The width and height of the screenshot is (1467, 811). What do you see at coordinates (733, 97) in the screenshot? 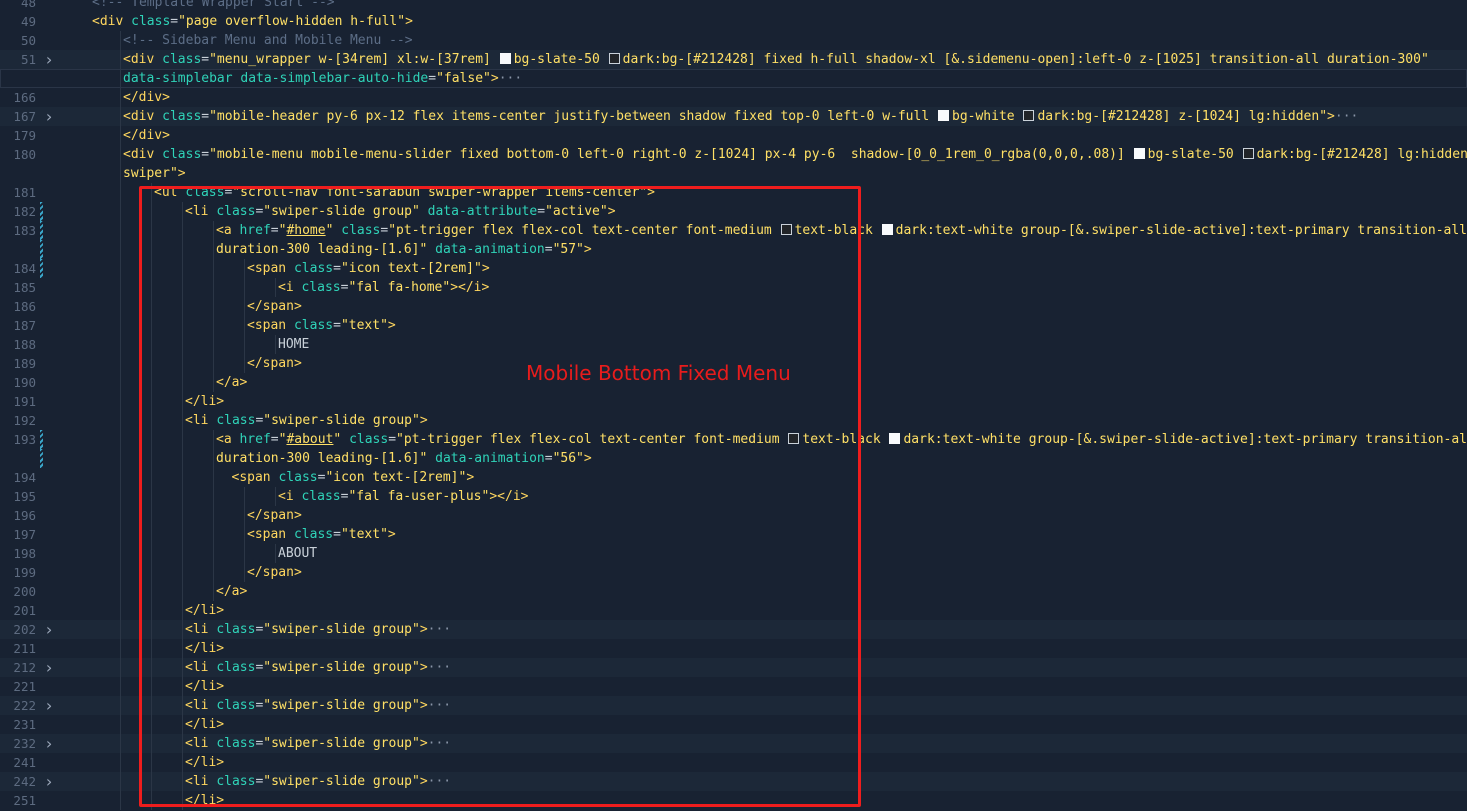
I see `code-line: 166 </div>` at bounding box center [733, 97].